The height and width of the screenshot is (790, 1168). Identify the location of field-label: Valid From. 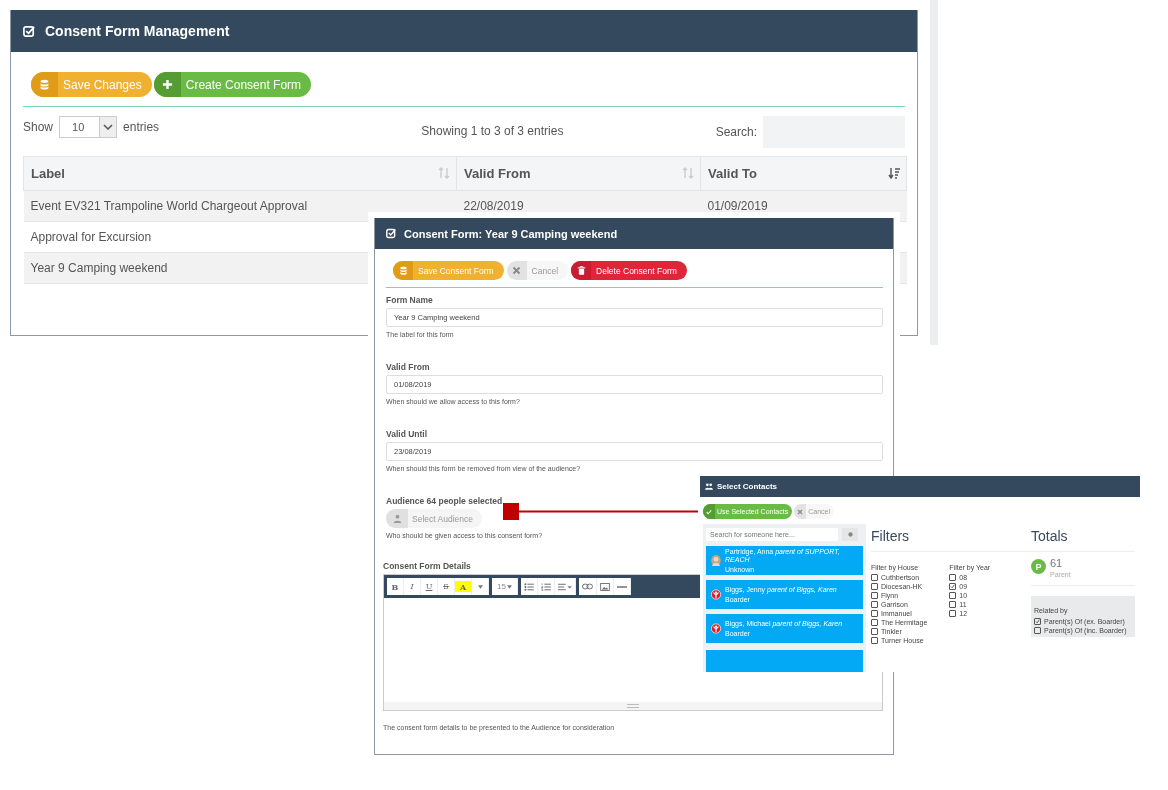
(408, 367).